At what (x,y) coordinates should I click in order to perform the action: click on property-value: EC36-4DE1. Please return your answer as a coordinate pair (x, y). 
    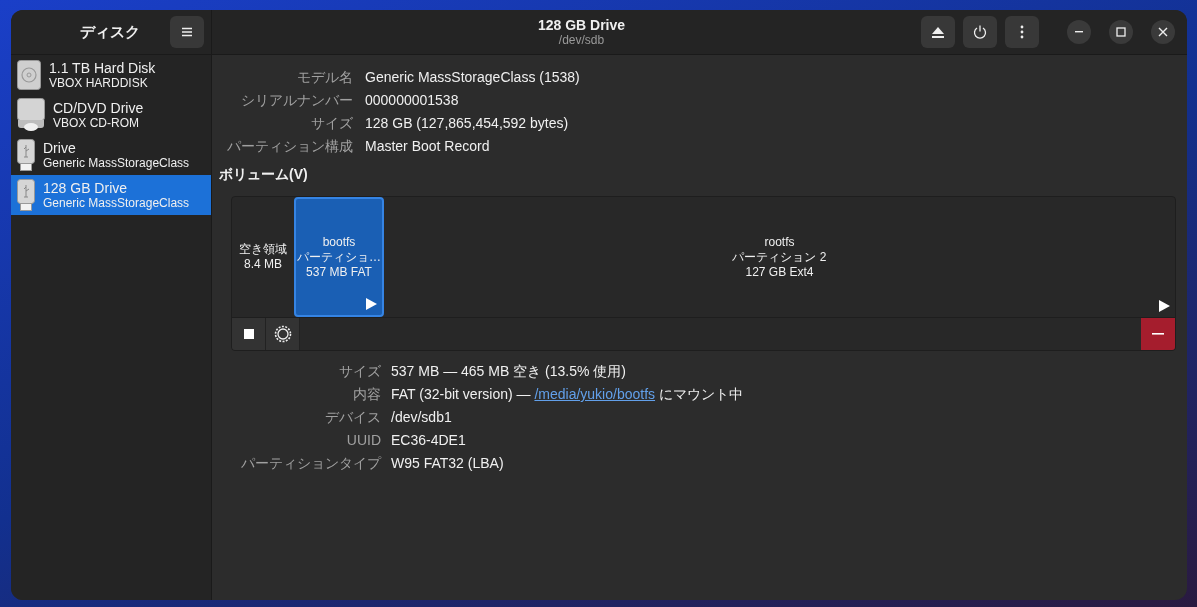
    Looking at the image, I should click on (429, 440).